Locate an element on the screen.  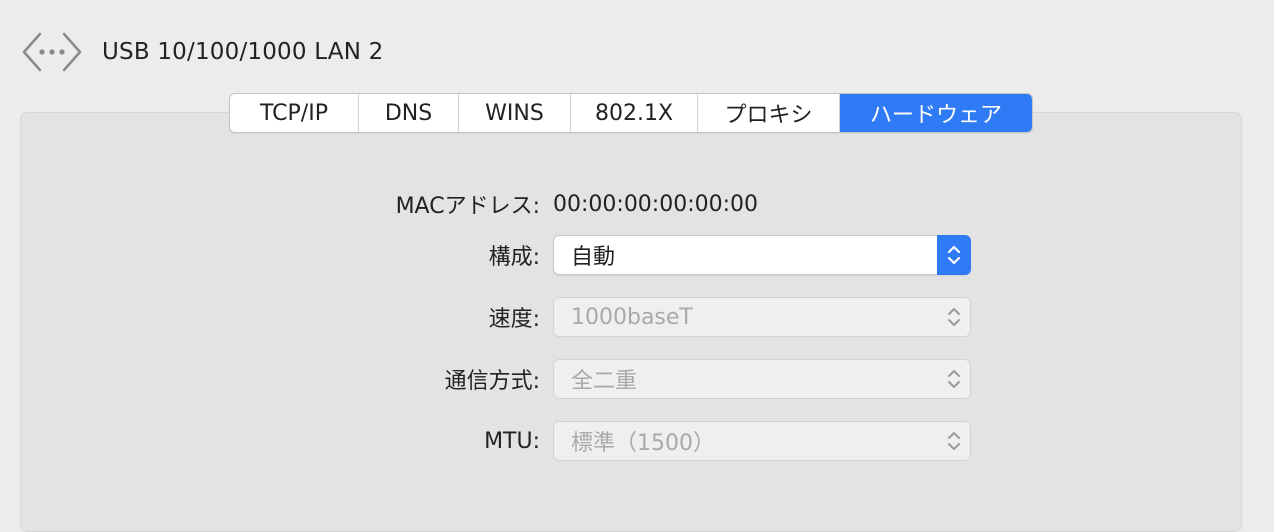
duplex-value: 全二重 is located at coordinates (604, 381).